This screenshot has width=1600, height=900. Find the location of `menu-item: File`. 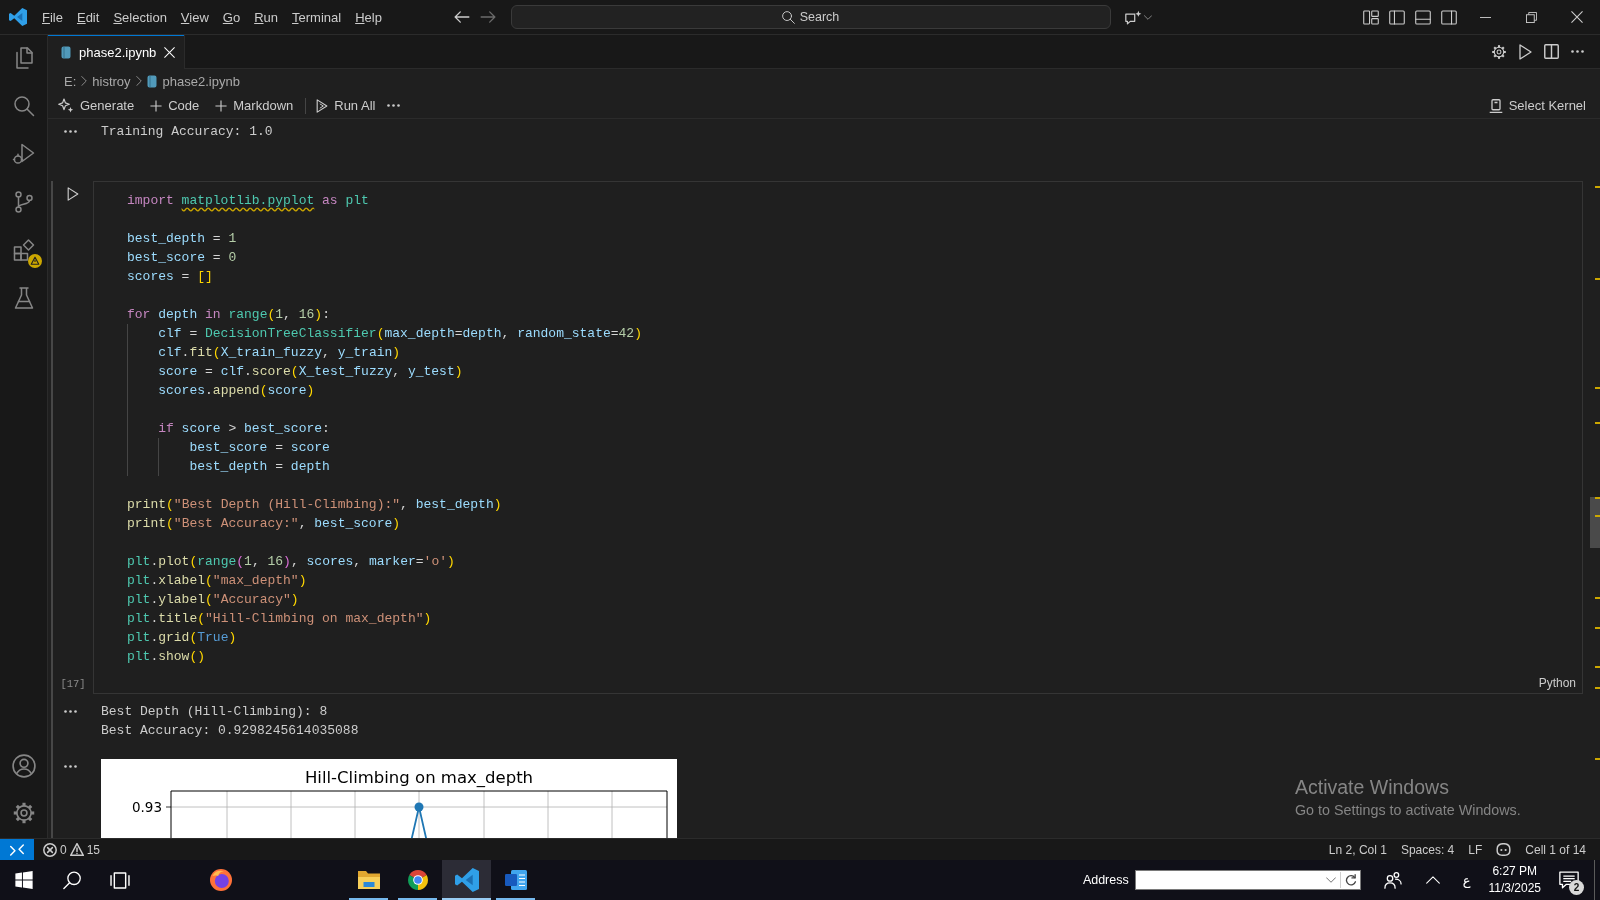

menu-item: File is located at coordinates (52, 17).